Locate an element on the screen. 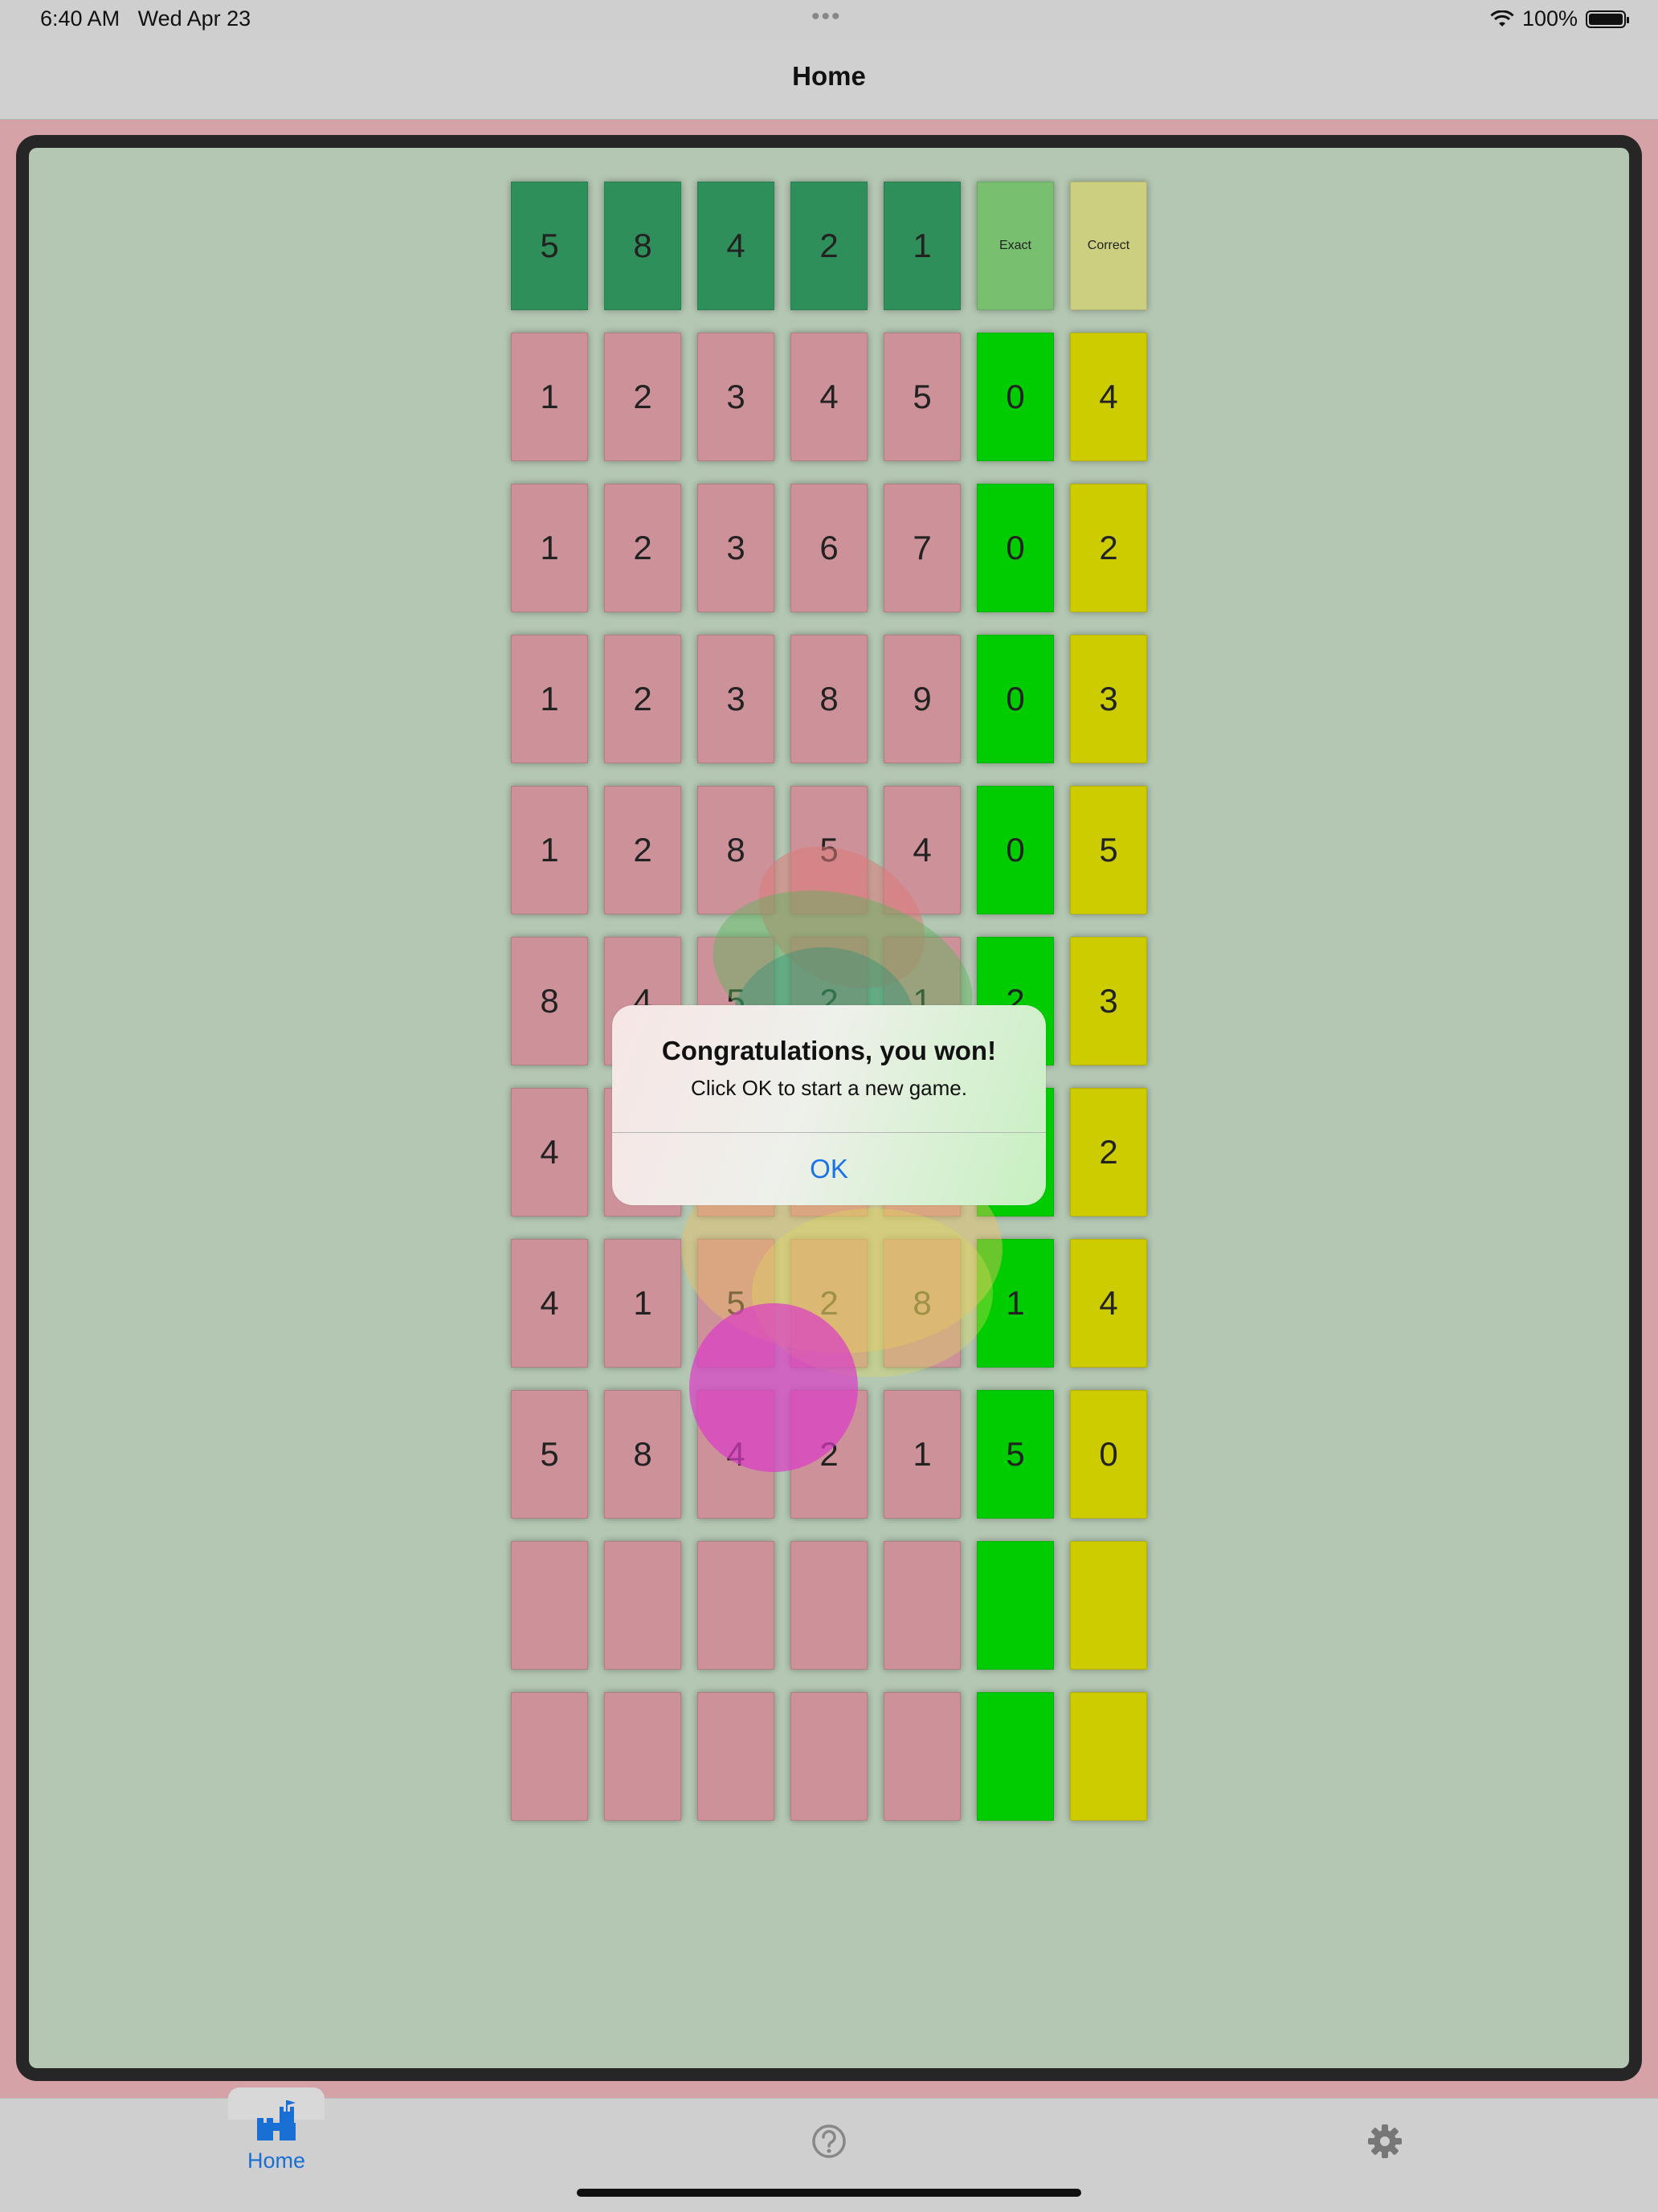  navigation-bar: Home is located at coordinates (829, 80).